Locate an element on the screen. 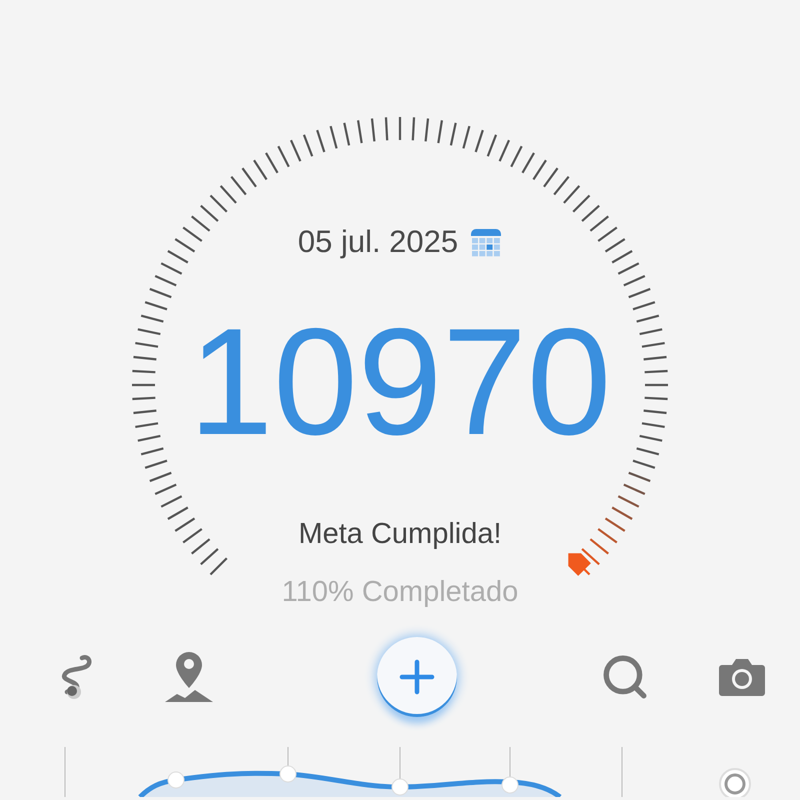  add-button is located at coordinates (417, 677).